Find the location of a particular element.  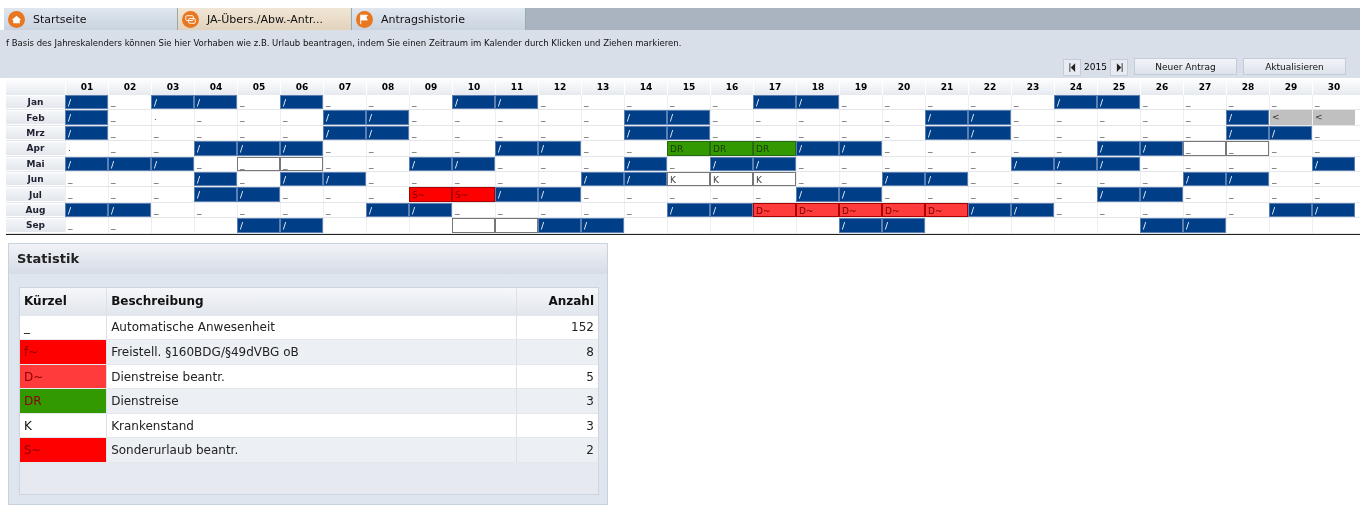

previous-icon is located at coordinates (1072, 67).